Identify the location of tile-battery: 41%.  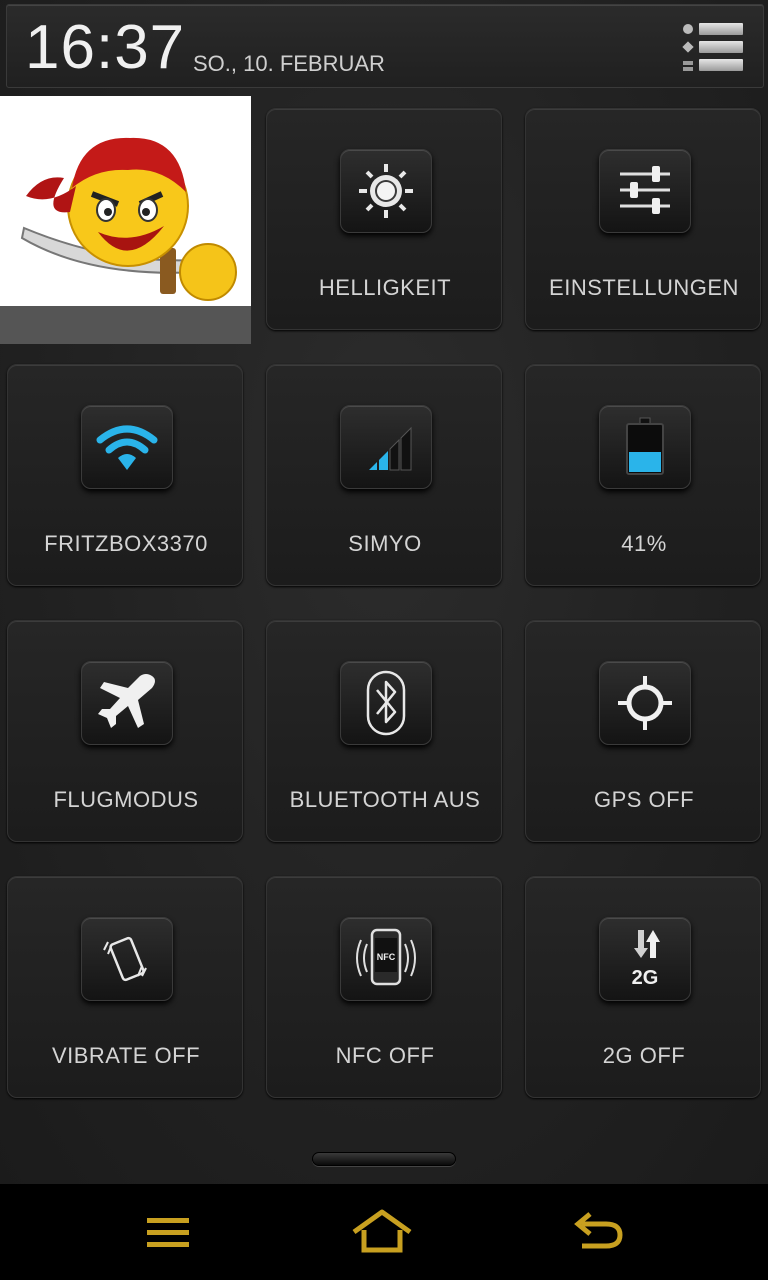
(643, 475).